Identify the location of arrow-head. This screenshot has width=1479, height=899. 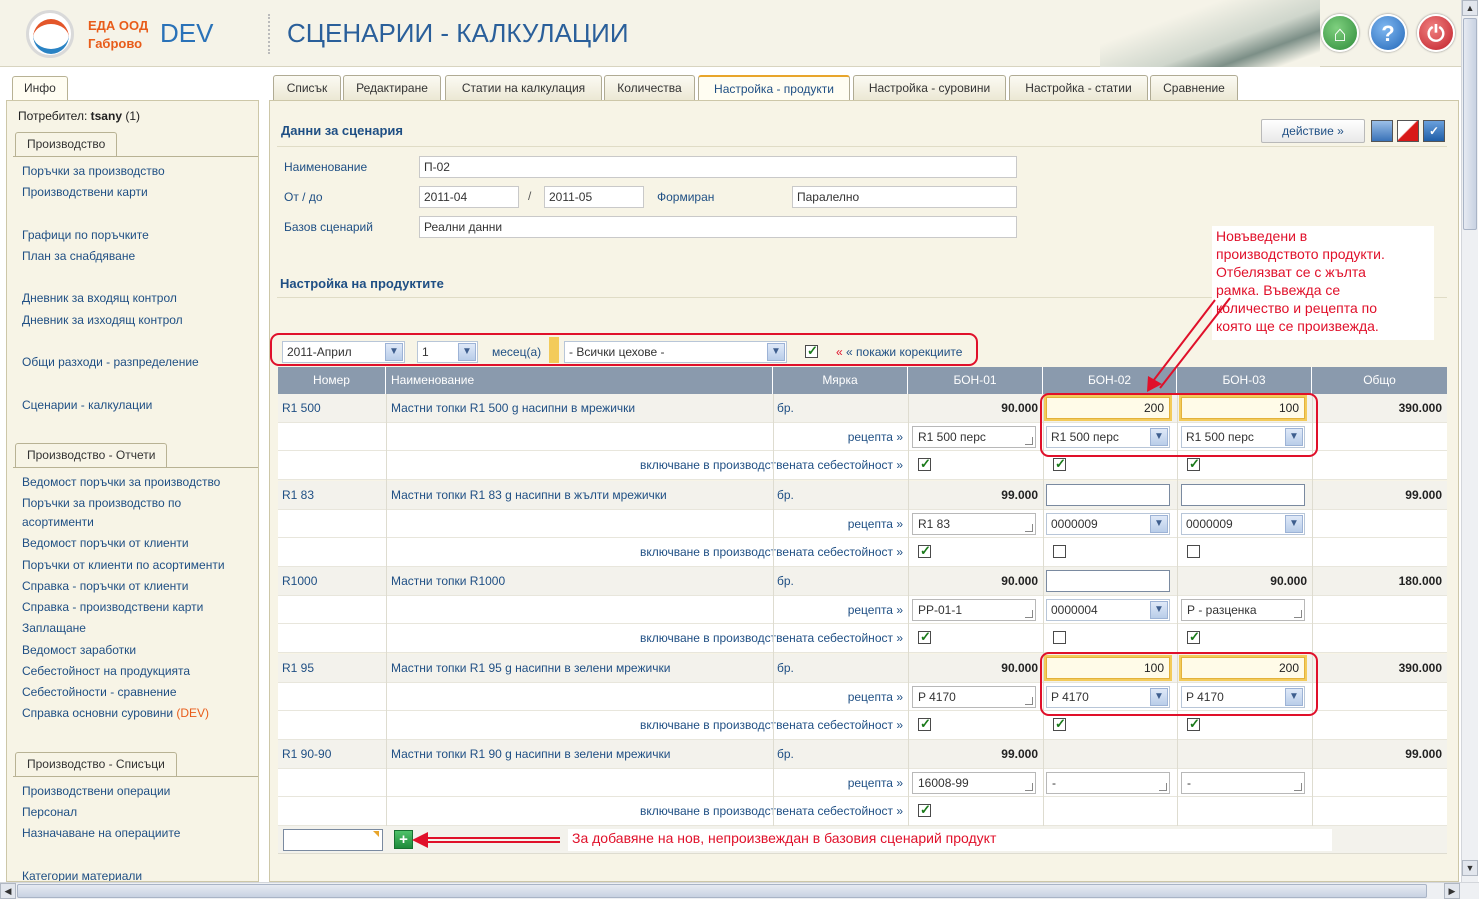
(420, 840).